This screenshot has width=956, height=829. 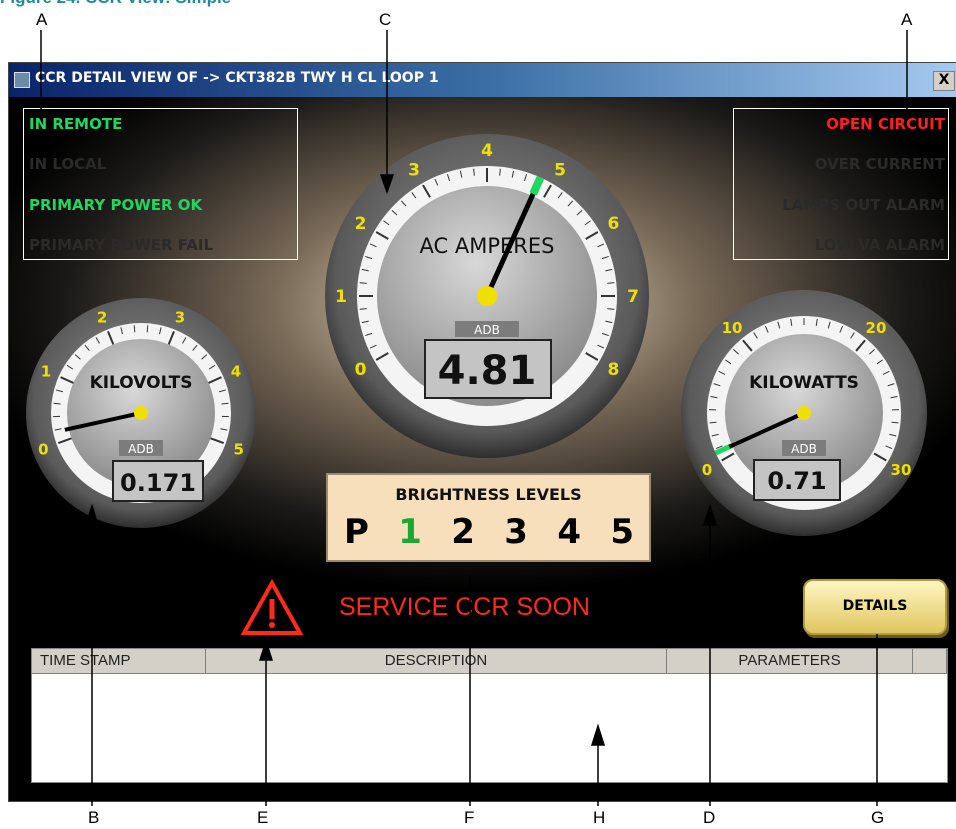 What do you see at coordinates (732, 328) in the screenshot?
I see `kilowatts-tick-label: 10` at bounding box center [732, 328].